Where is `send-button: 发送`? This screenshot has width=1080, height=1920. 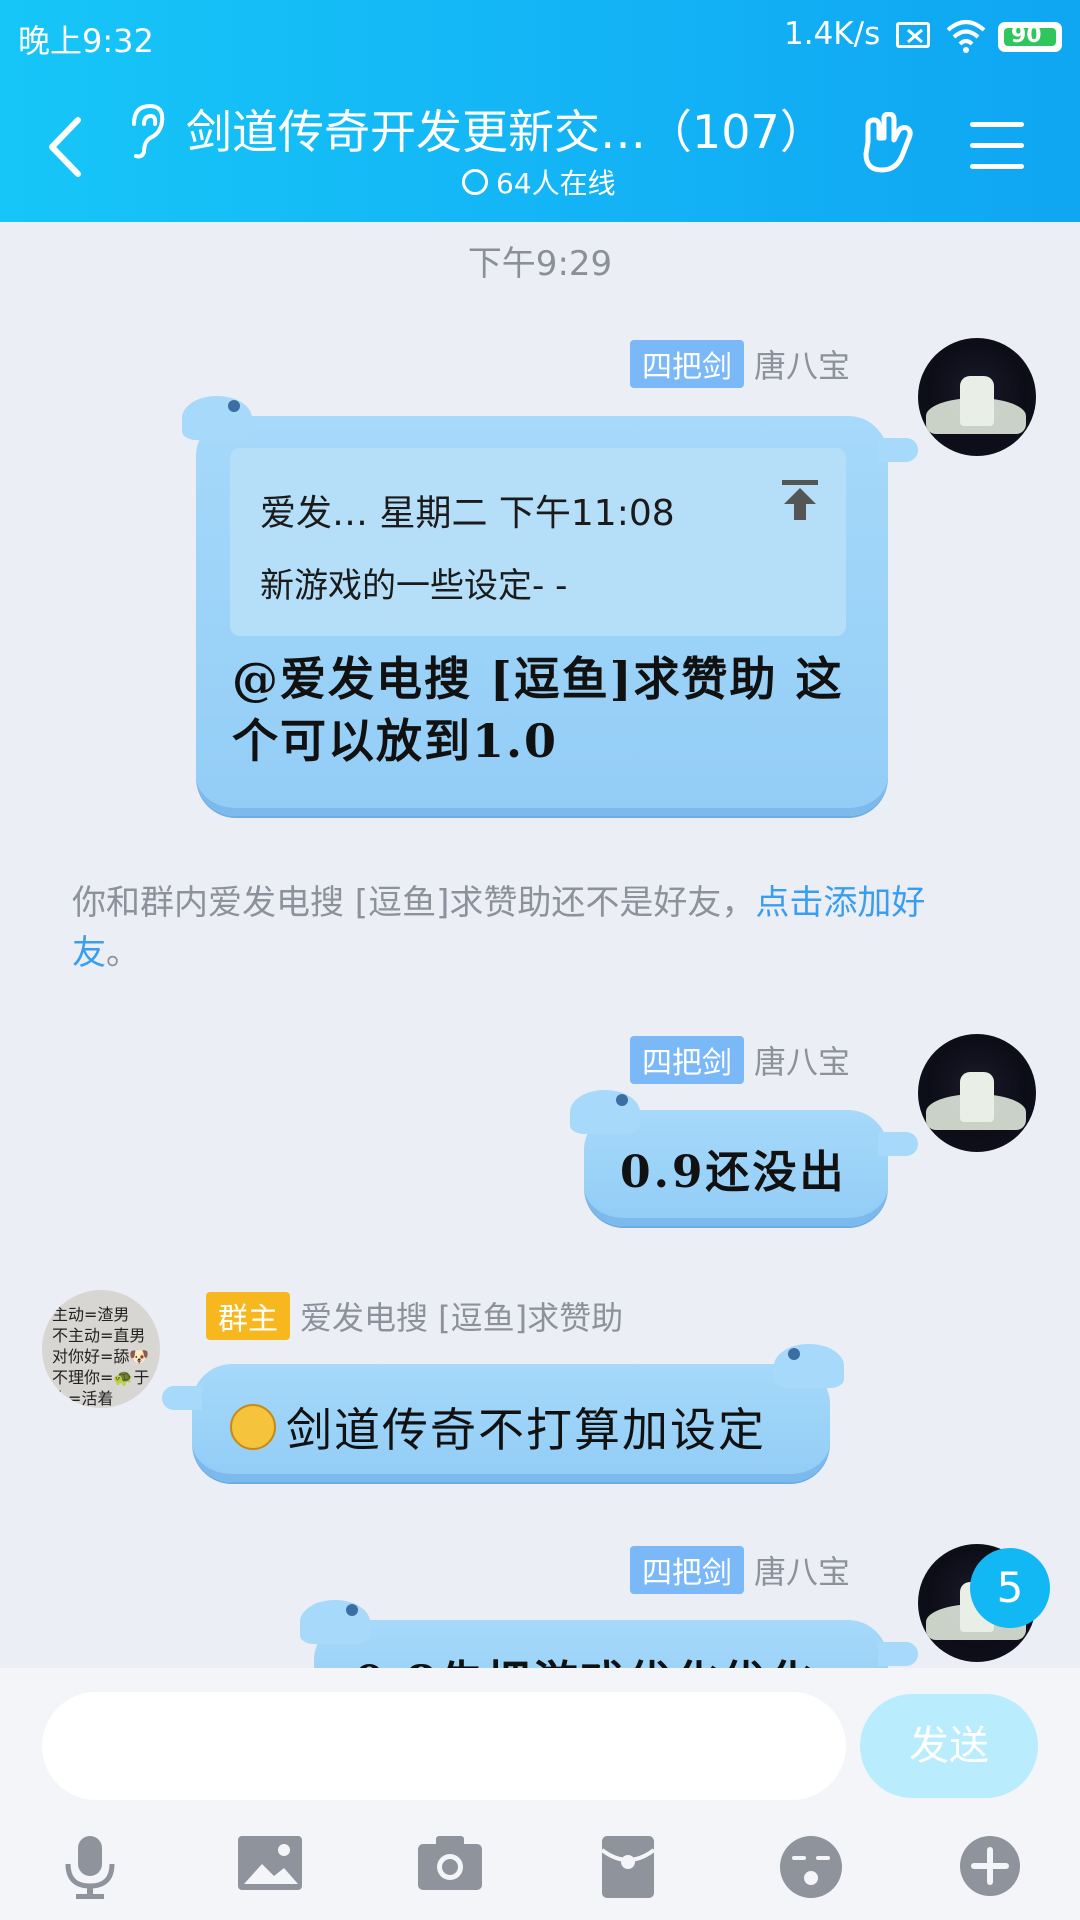
send-button: 发送 is located at coordinates (949, 1746).